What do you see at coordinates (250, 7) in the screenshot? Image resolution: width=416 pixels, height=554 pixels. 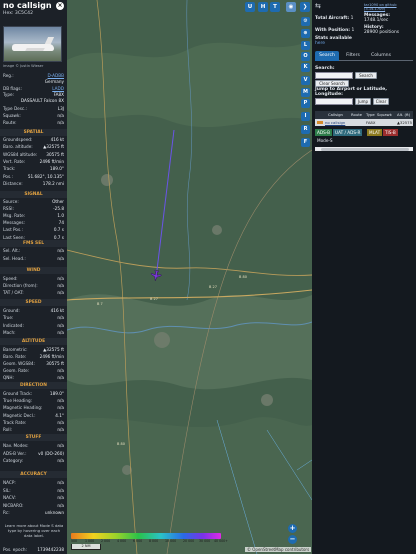 I see `map-button-u: U` at bounding box center [250, 7].